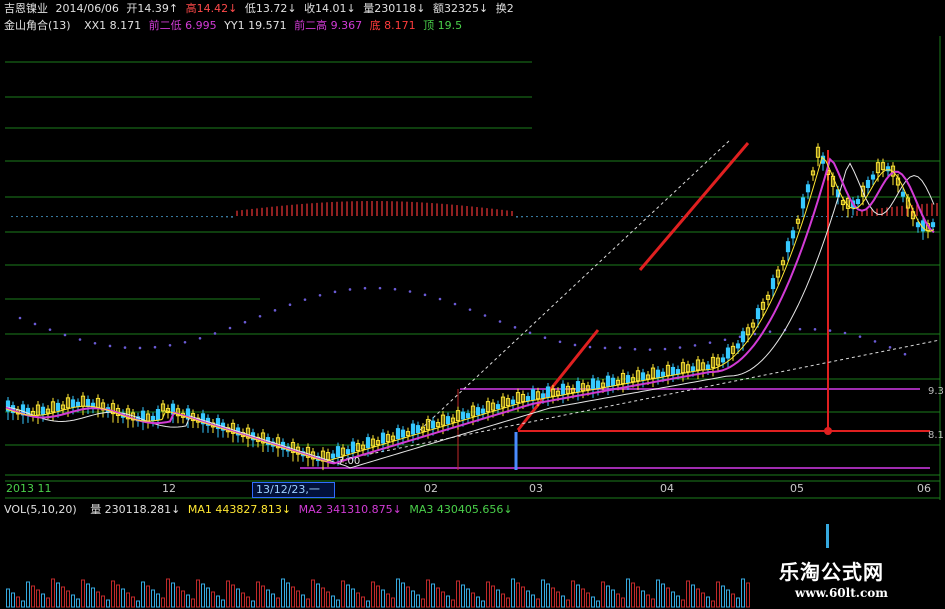 Image resolution: width=945 pixels, height=609 pixels. What do you see at coordinates (431, 488) in the screenshot?
I see `x-label-02: 02` at bounding box center [431, 488].